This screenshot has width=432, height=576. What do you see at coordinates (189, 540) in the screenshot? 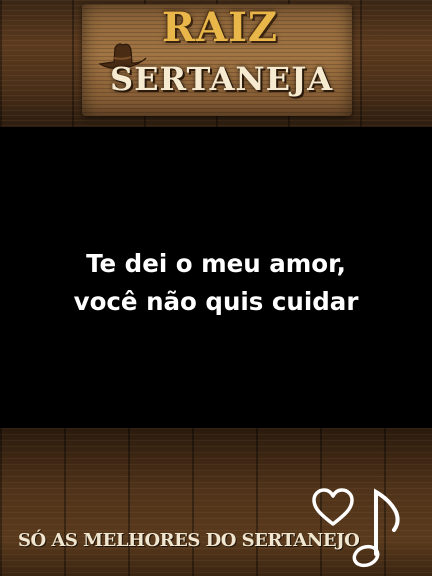
I see `tagline: SÓ AS MELHORES DO SERTANEJO` at bounding box center [189, 540].